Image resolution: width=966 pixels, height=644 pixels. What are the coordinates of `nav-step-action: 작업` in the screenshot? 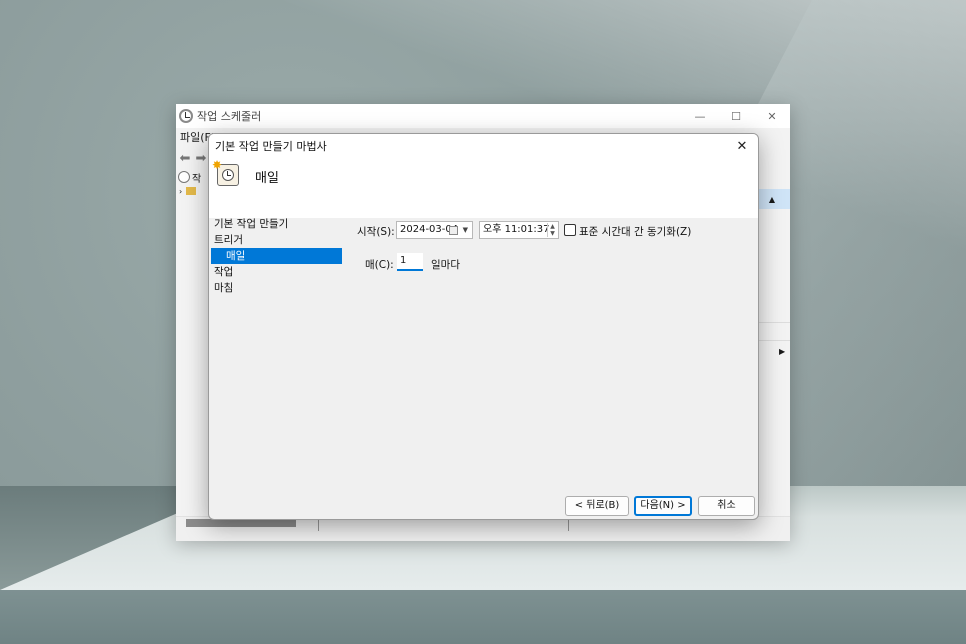 It's located at (281, 272).